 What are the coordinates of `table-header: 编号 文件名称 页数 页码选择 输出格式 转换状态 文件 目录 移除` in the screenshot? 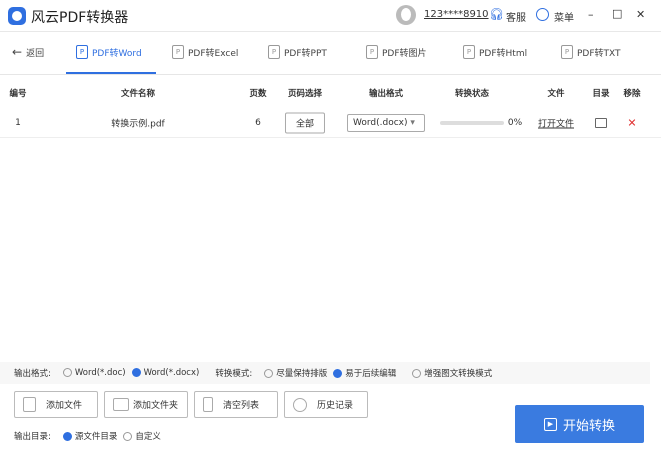 It's located at (330, 92).